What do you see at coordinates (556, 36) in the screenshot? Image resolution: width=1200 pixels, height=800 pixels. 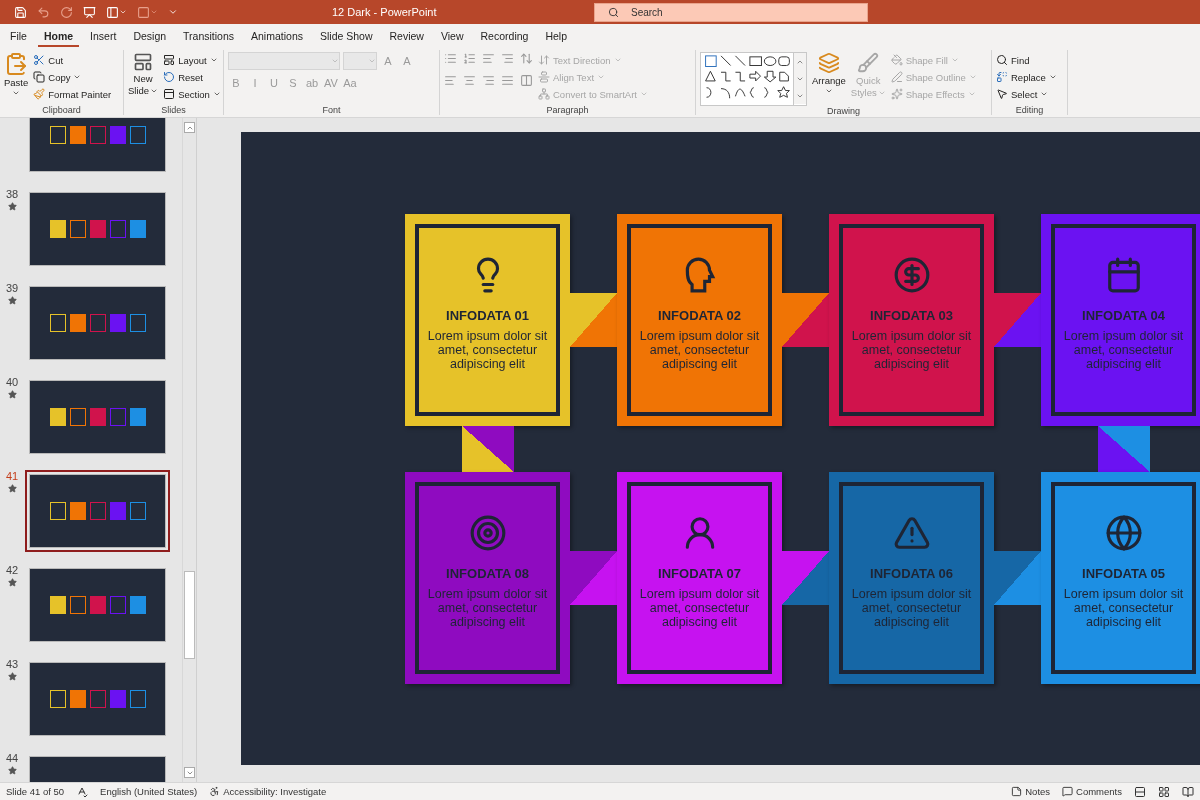 I see `ribbon-tab: Help` at bounding box center [556, 36].